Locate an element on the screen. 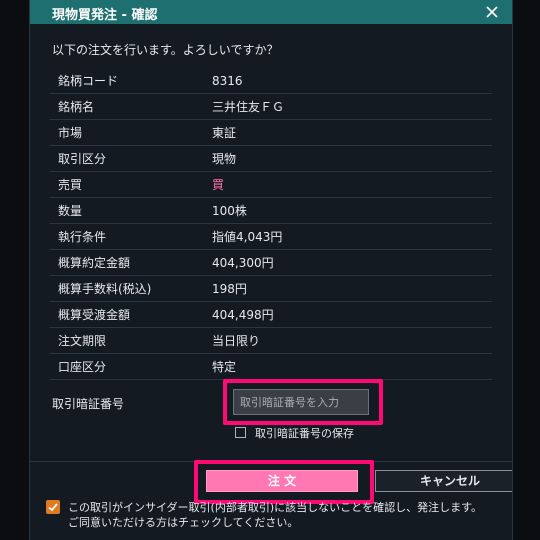 Image resolution: width=540 pixels, height=540 pixels. detail-label: 口座区分 is located at coordinates (129, 366).